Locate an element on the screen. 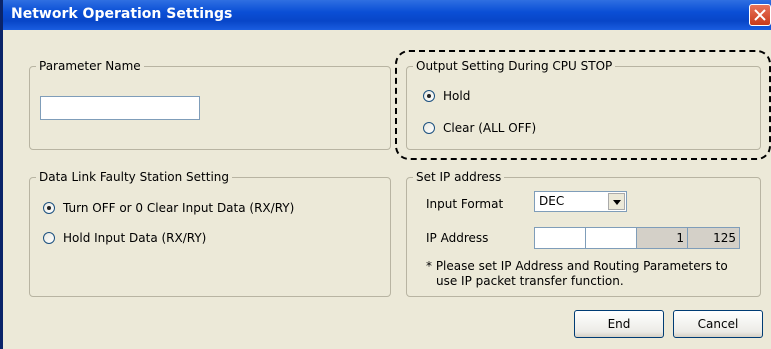 The width and height of the screenshot is (771, 349). input-format-value: DEC is located at coordinates (552, 201).